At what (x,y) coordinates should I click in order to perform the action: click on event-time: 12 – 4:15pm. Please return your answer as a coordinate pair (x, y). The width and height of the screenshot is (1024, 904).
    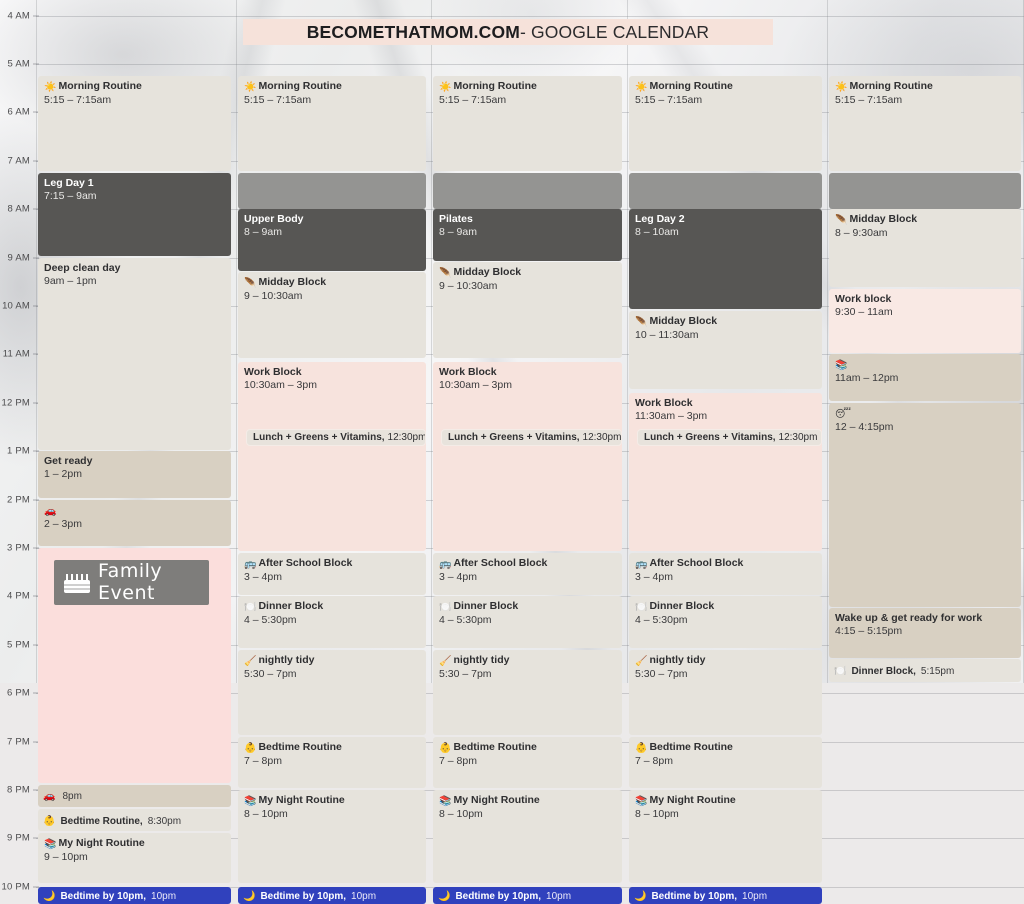
    Looking at the image, I should click on (864, 426).